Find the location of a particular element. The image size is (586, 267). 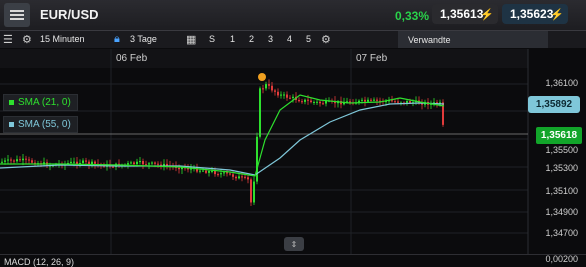

sma-price-tag: 1,35892 is located at coordinates (554, 104).